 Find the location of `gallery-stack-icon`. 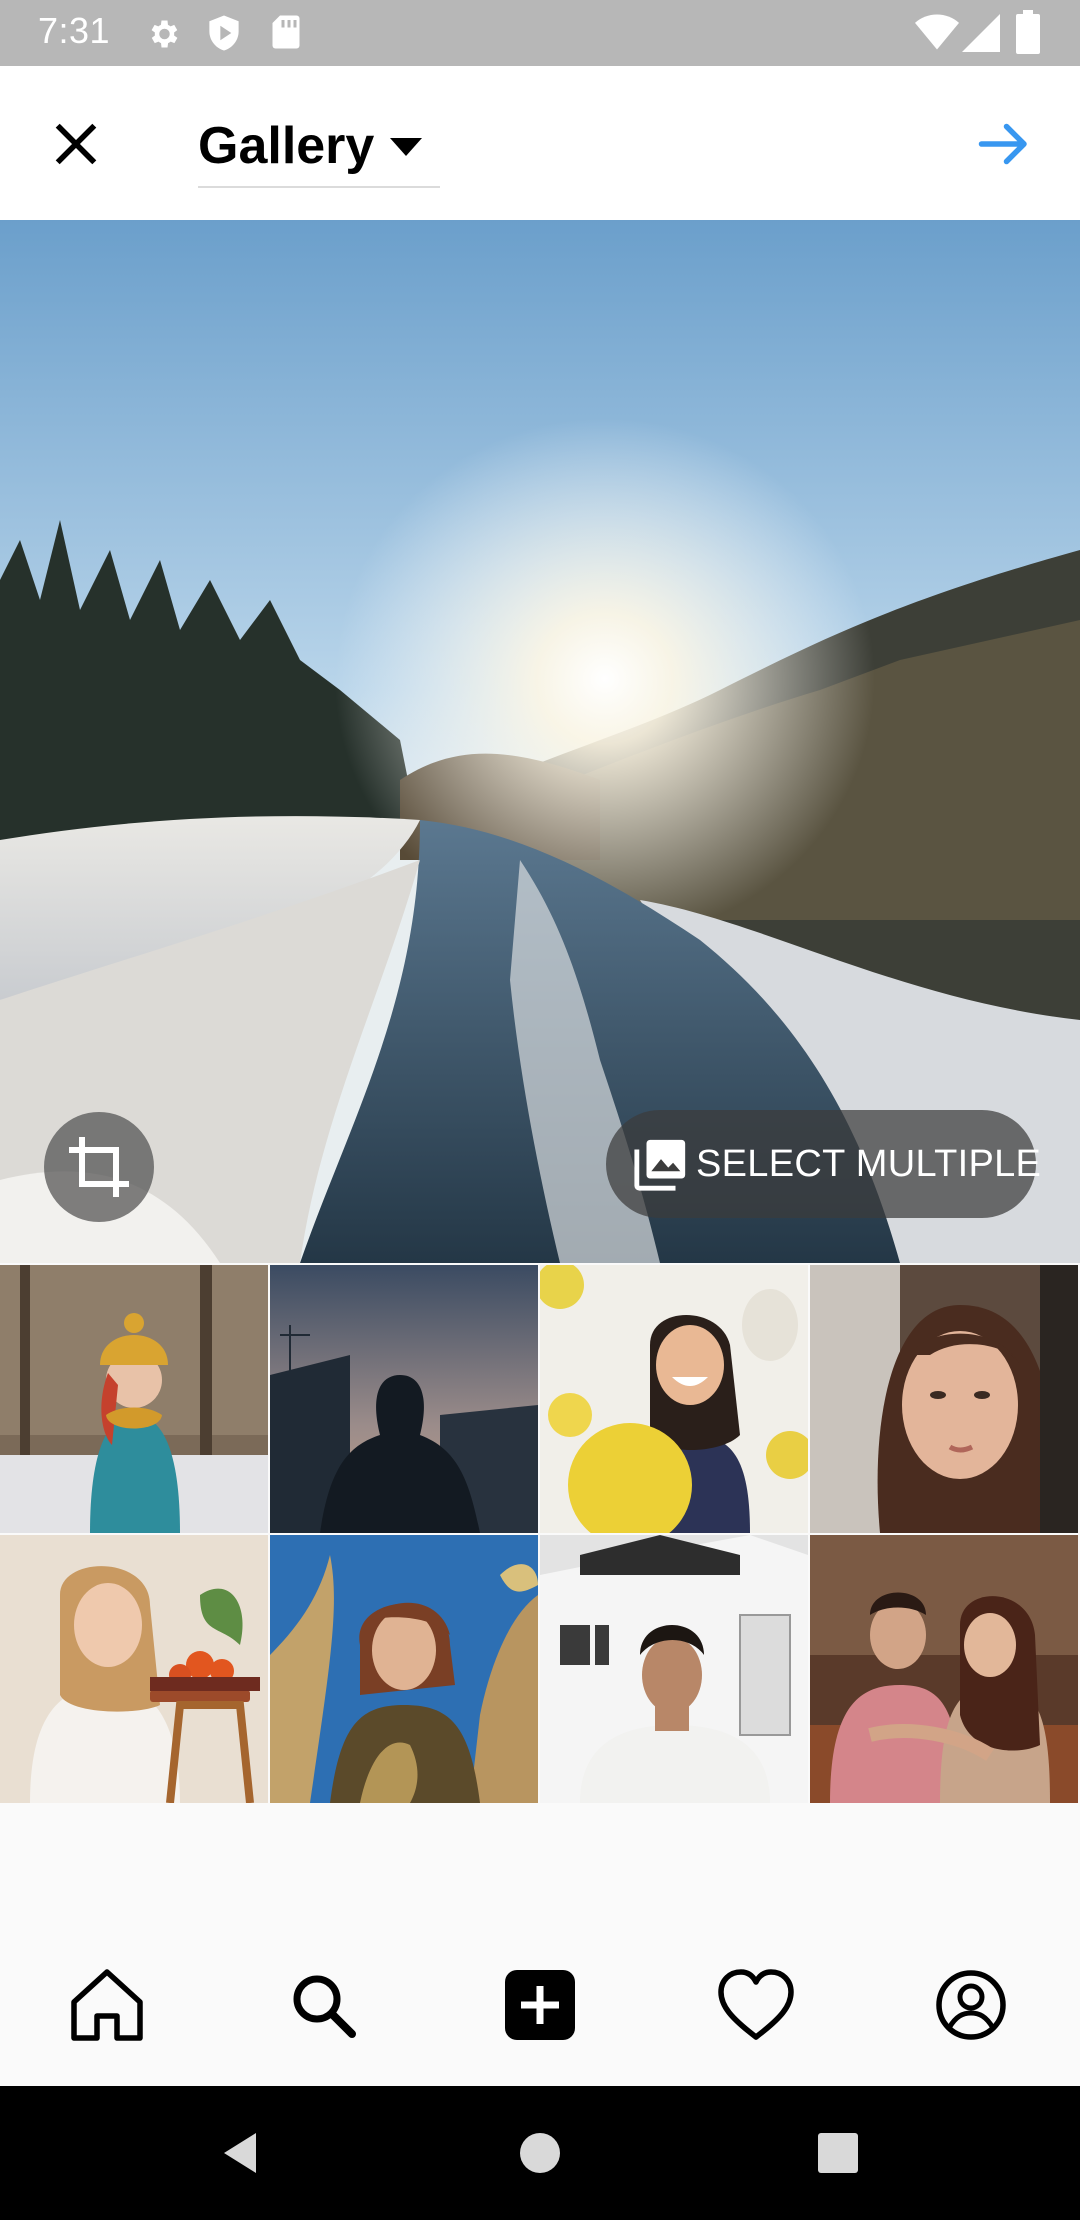

gallery-stack-icon is located at coordinates (660, 1165).